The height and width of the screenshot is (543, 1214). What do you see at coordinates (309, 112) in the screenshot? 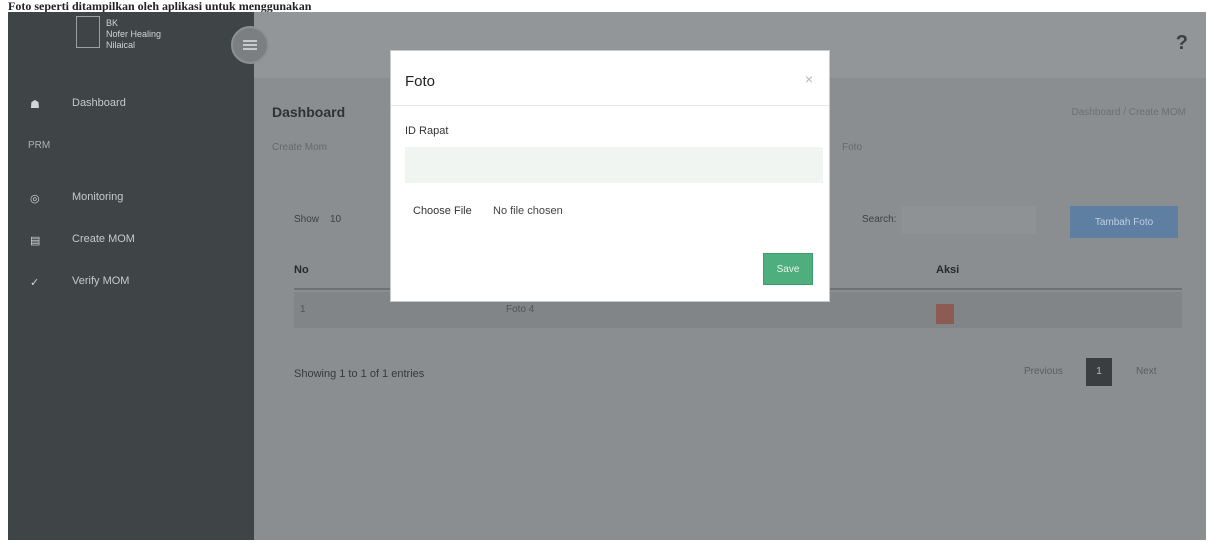
I see `page-title: Dashboard` at bounding box center [309, 112].